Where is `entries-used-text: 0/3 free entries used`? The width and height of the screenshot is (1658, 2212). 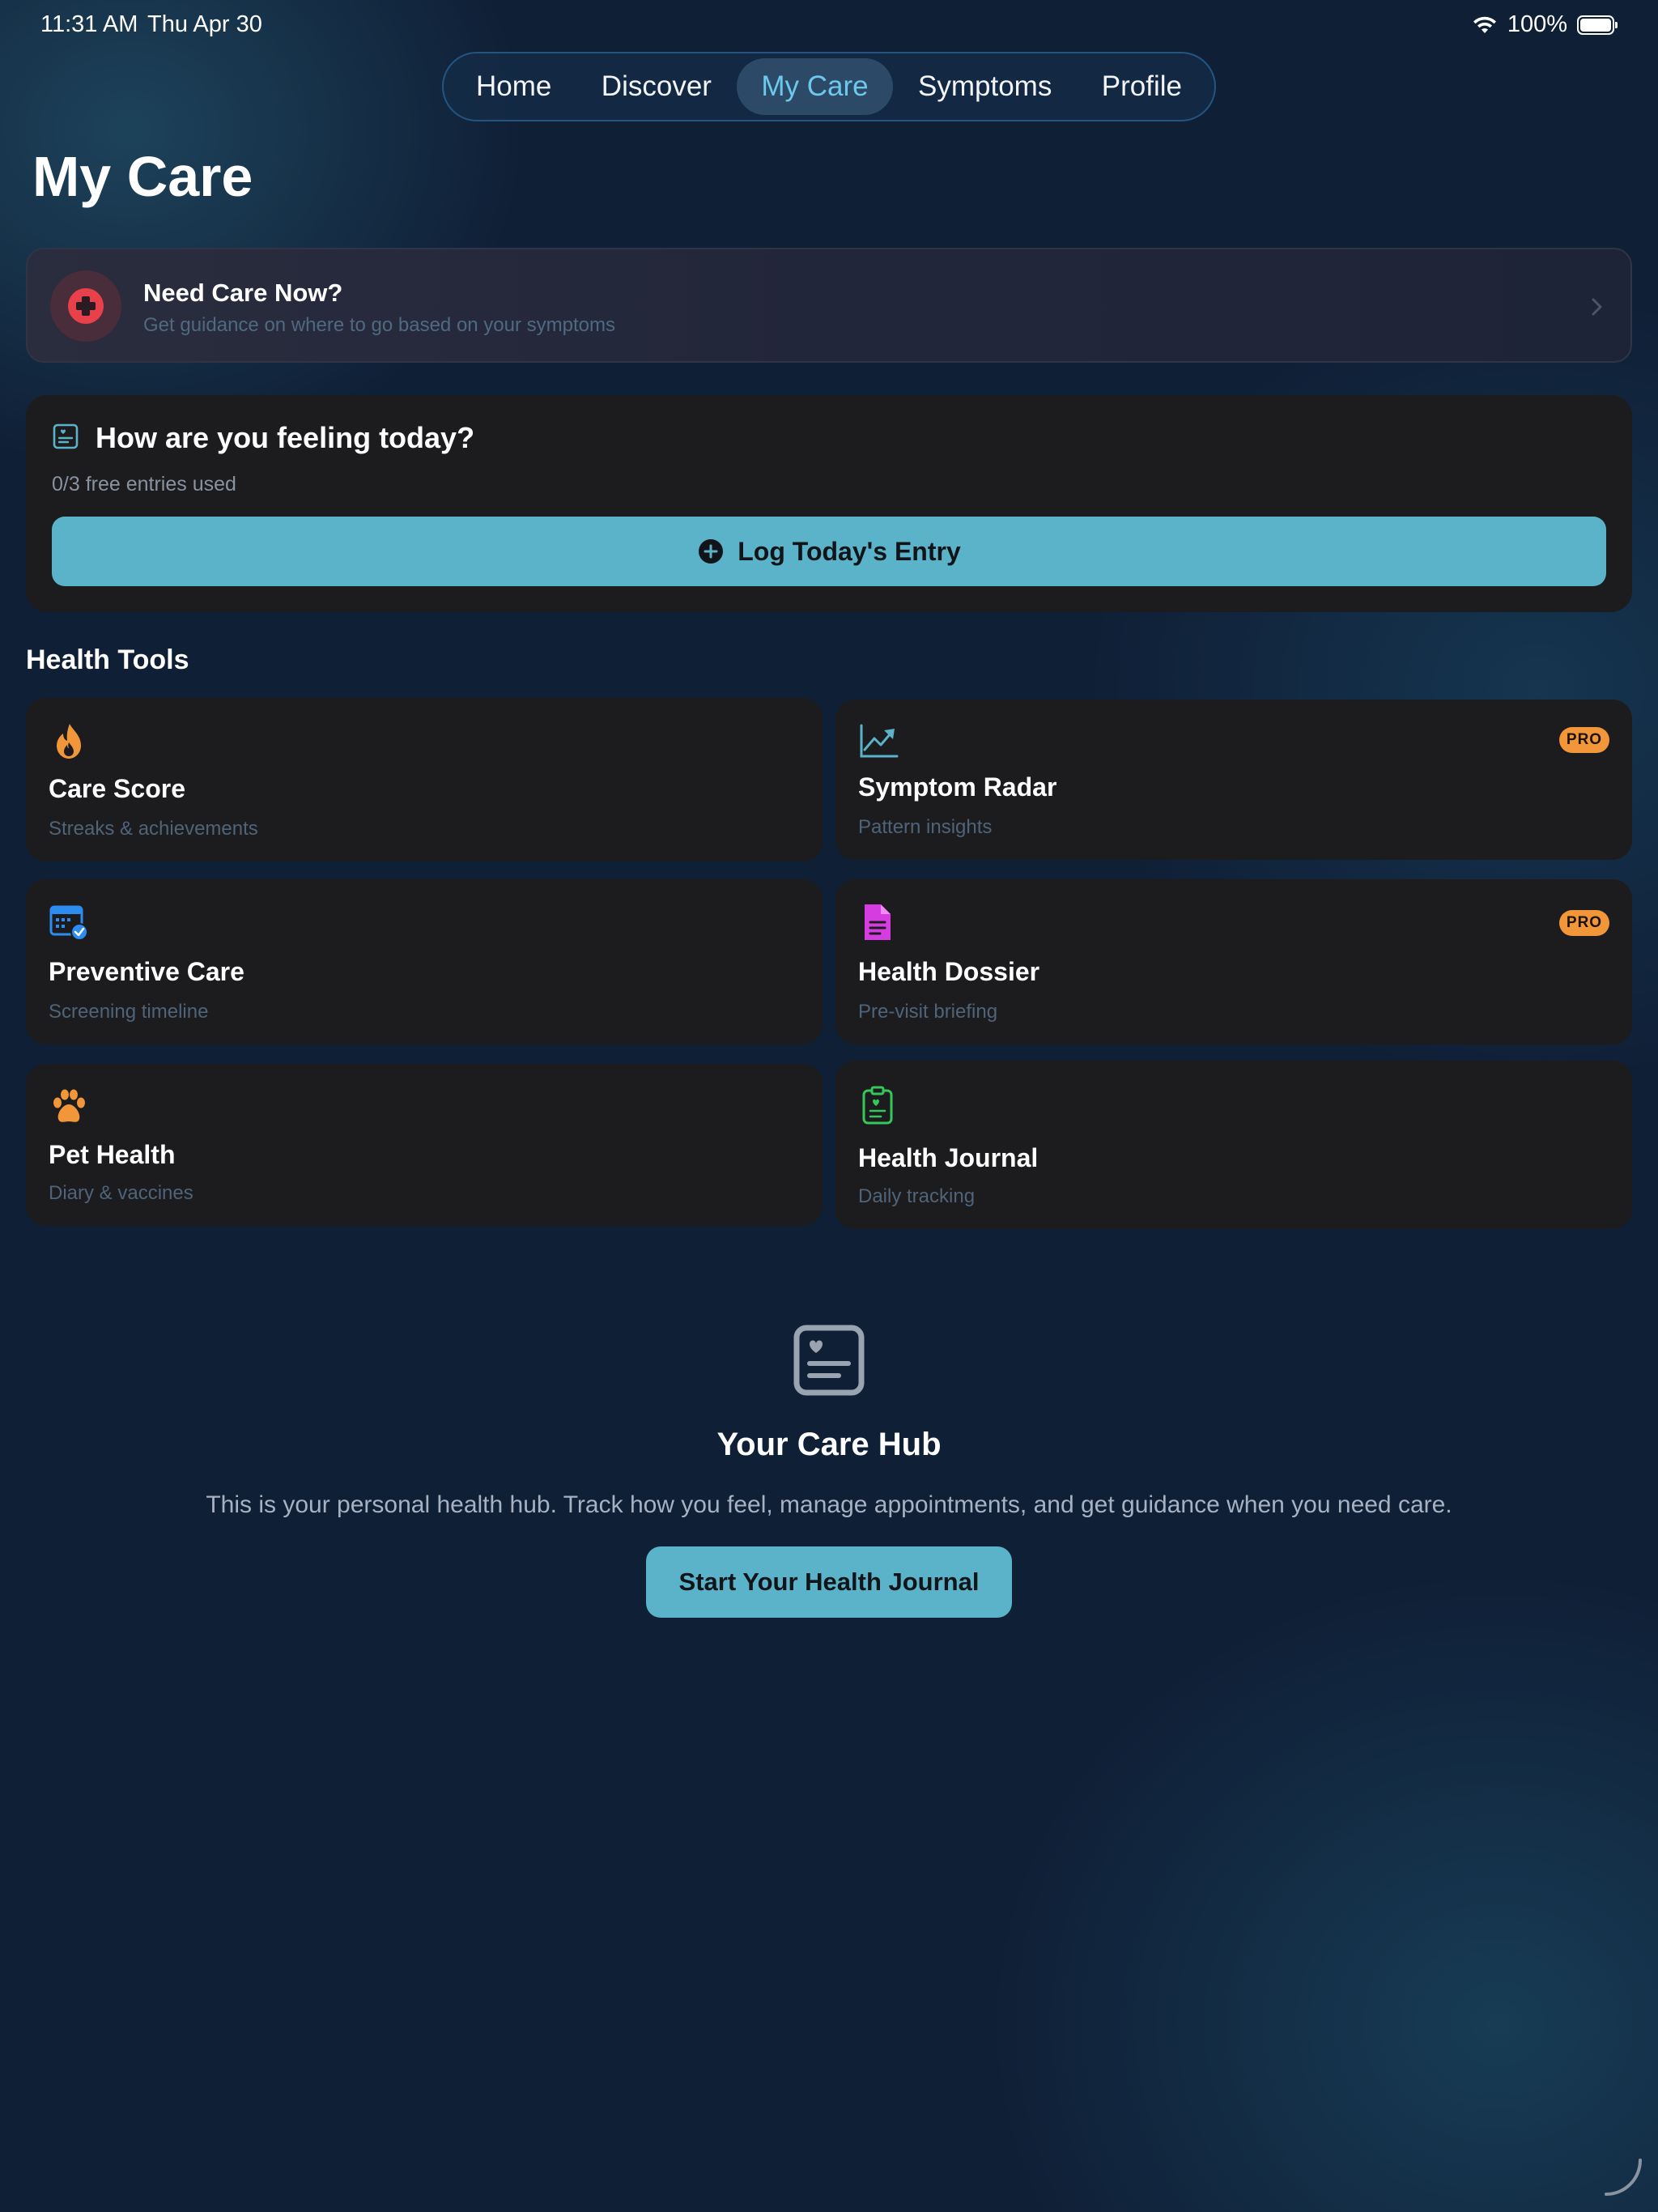 entries-used-text: 0/3 free entries used is located at coordinates (144, 485).